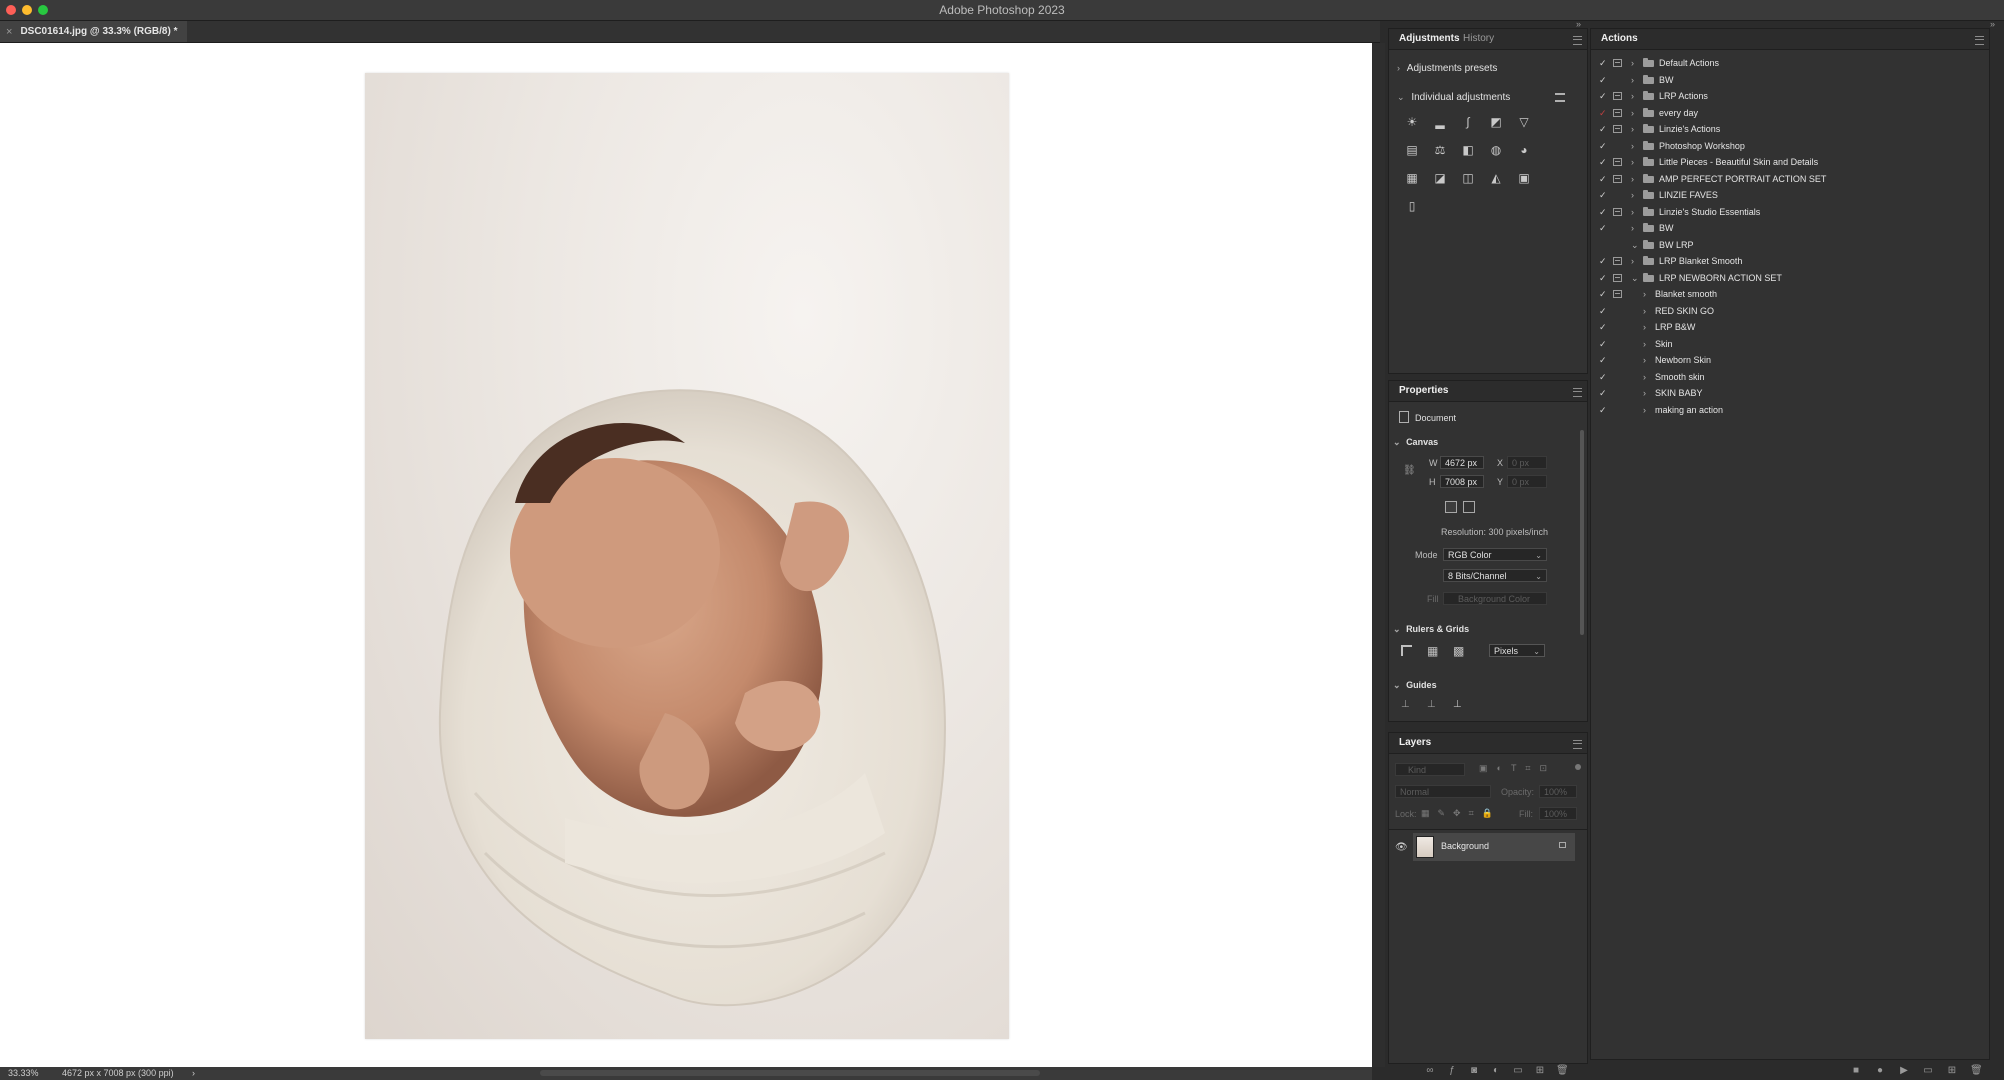  Describe the element at coordinates (1494, 847) in the screenshot. I see `layer-row-background: Background` at that location.